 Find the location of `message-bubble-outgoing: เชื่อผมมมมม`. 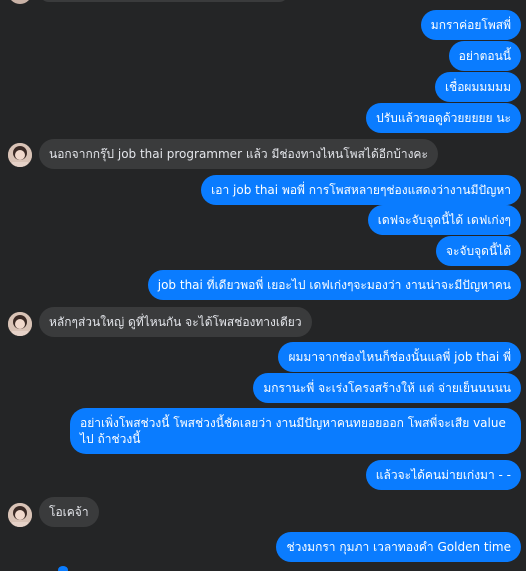

message-bubble-outgoing: เชื่อผมมมมม is located at coordinates (477, 87).